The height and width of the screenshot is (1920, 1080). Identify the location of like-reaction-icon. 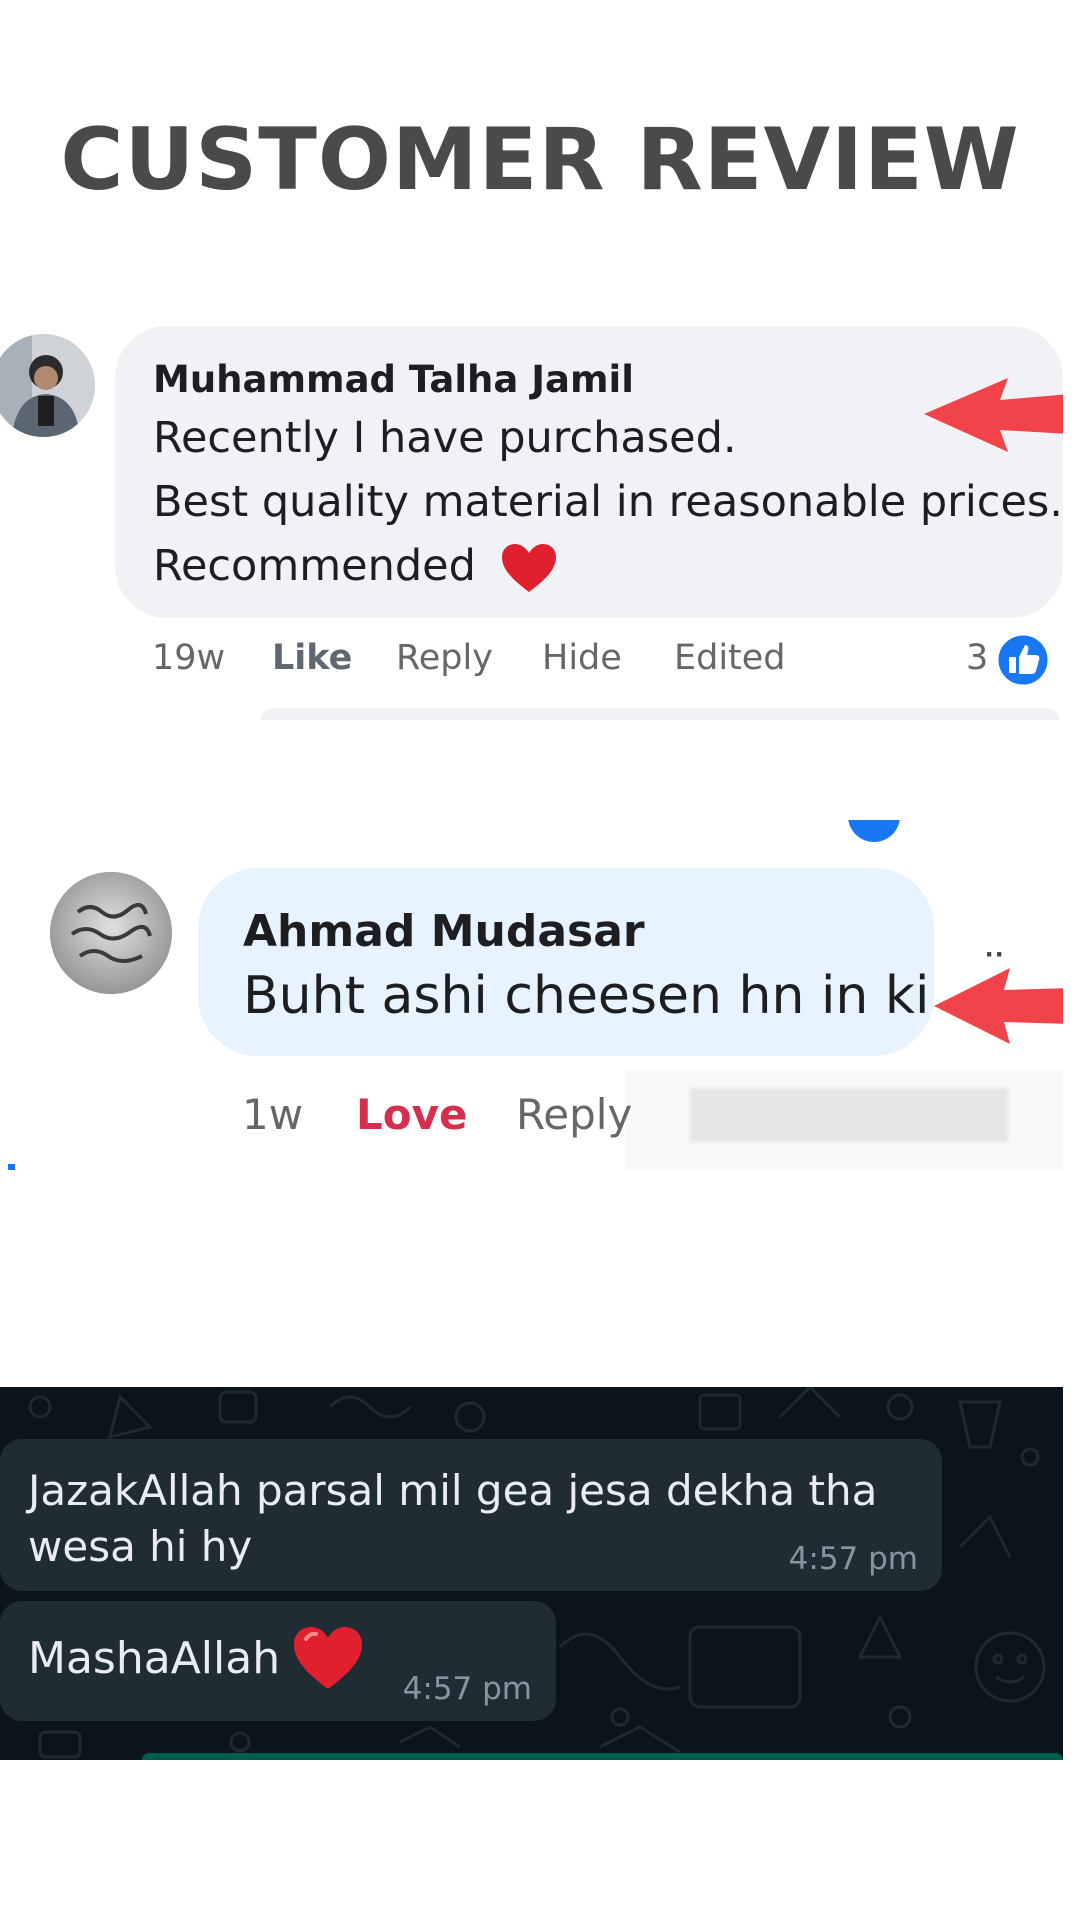
(1023, 660).